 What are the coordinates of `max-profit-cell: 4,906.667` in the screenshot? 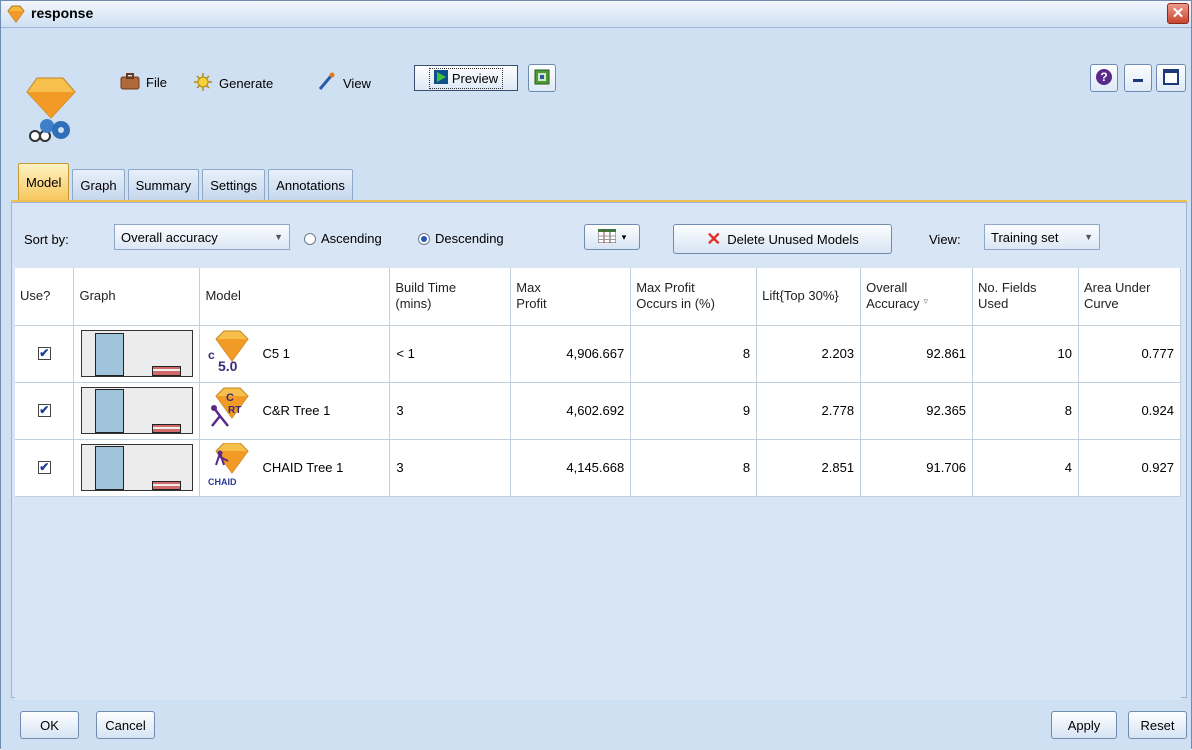 It's located at (571, 354).